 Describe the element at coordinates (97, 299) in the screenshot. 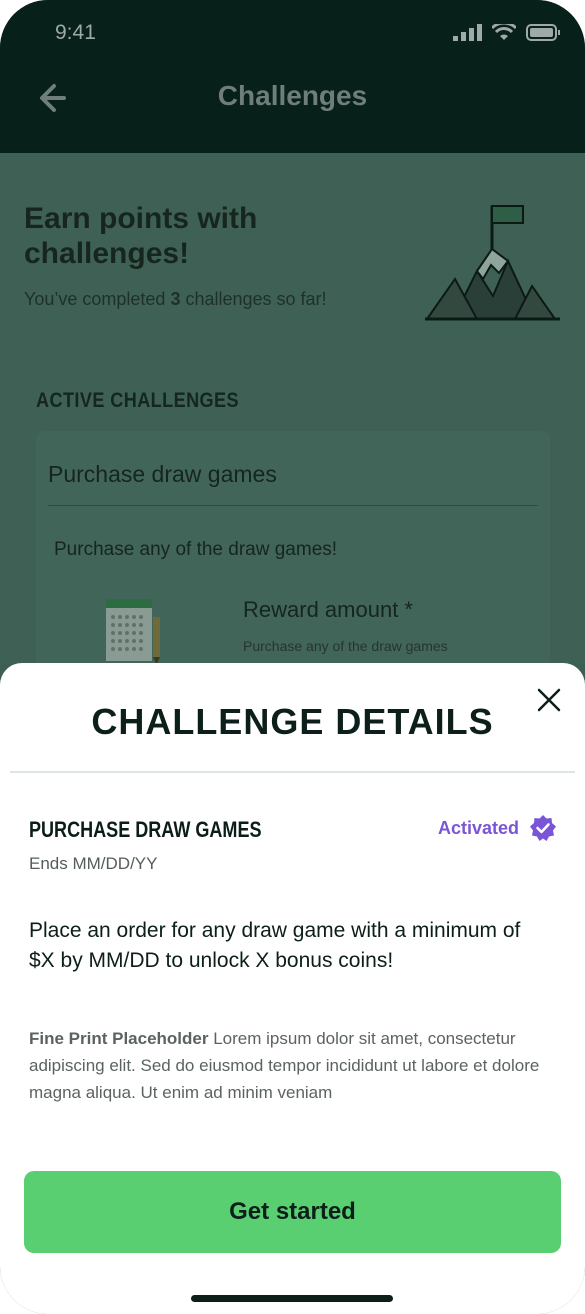

I see `completed-prefix: You’ve completed` at that location.